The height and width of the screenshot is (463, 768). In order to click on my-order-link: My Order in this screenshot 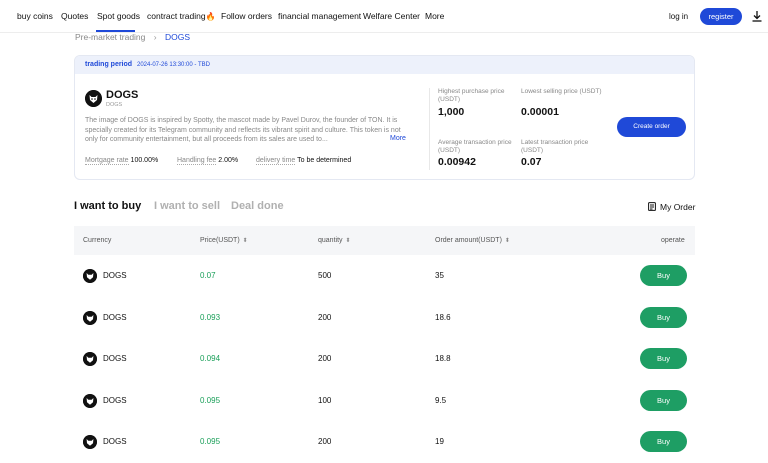, I will do `click(671, 207)`.